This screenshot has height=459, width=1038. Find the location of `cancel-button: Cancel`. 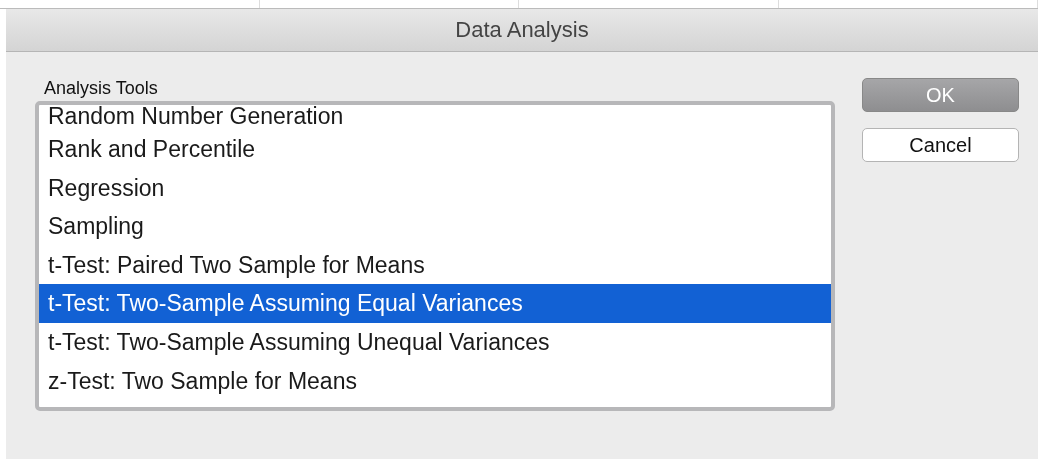

cancel-button: Cancel is located at coordinates (940, 145).